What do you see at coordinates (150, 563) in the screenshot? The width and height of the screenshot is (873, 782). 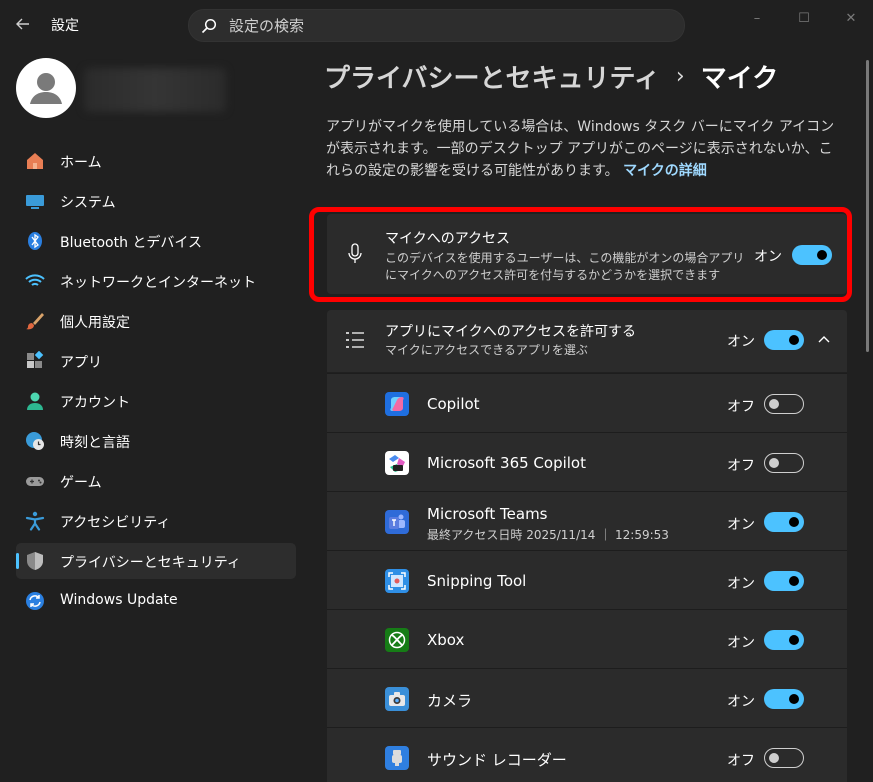 I see `sidebar-item-label: プライバシーとセキュリティ` at bounding box center [150, 563].